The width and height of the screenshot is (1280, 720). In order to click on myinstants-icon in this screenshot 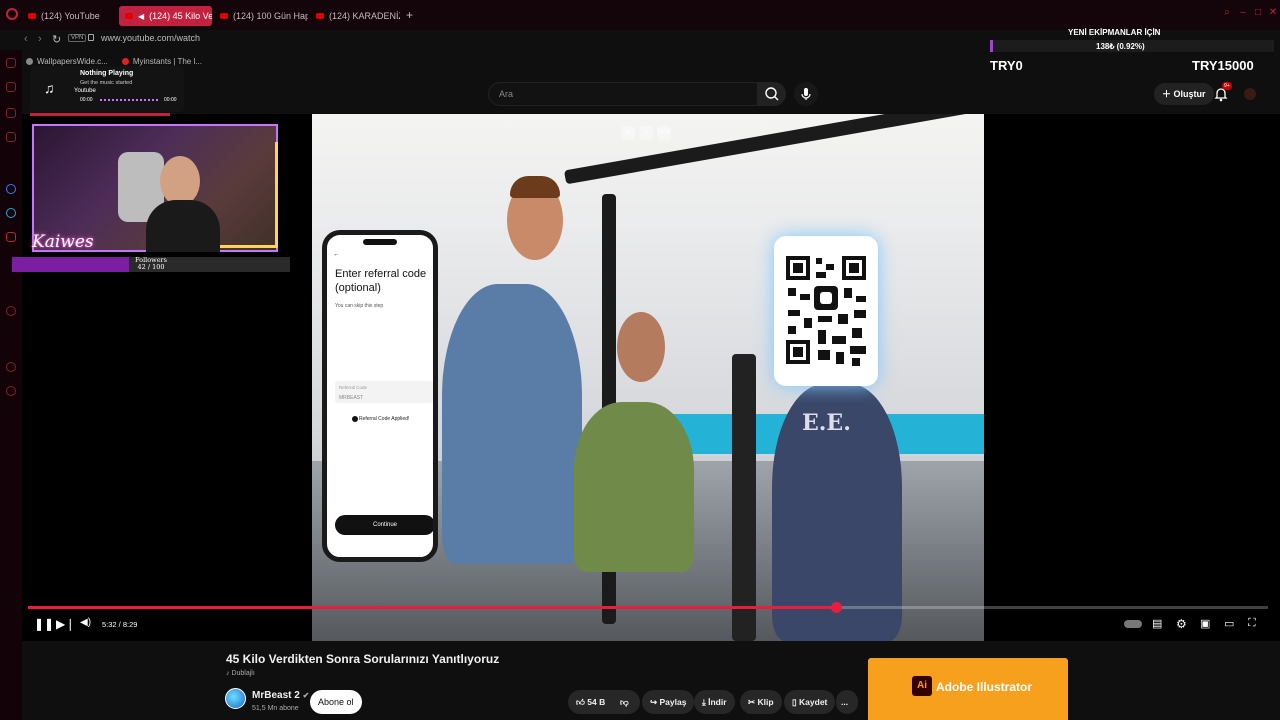, I will do `click(125, 61)`.